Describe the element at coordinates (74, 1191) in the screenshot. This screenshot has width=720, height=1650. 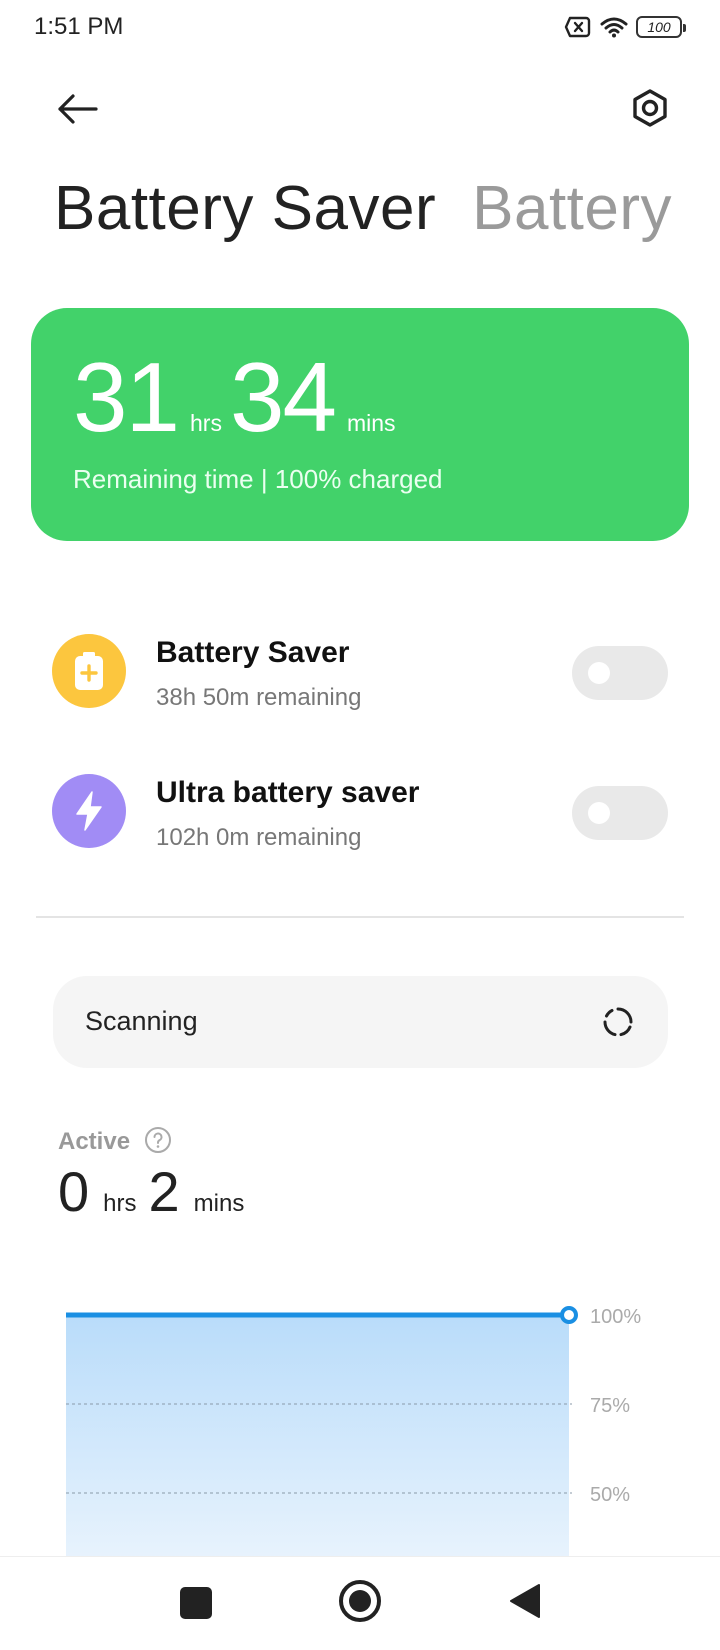
I see `active-hours: 0` at that location.